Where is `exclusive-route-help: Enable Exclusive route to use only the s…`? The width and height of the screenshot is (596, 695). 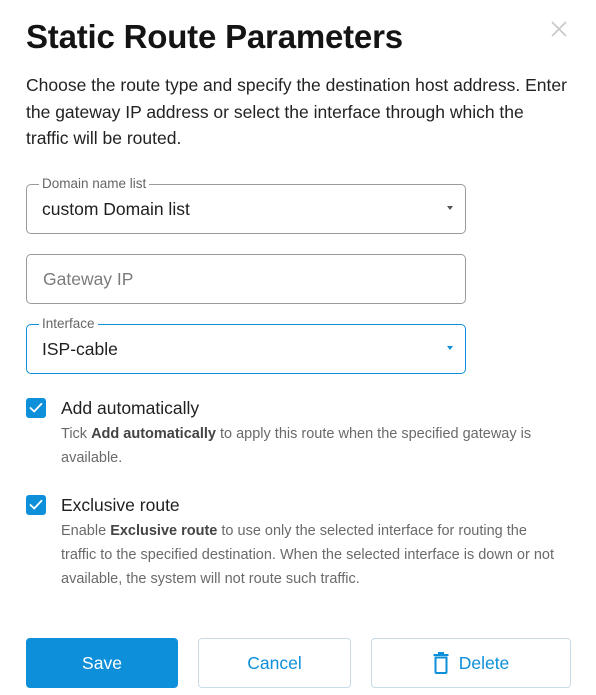 exclusive-route-help: Enable Exclusive route to use only the s… is located at coordinates (308, 555).